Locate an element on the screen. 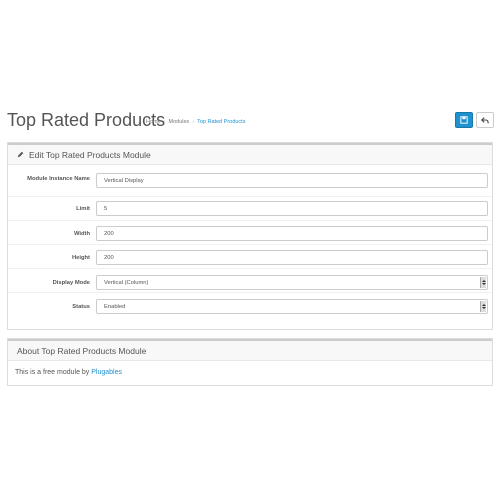 Image resolution: width=500 pixels, height=500 pixels. back-button is located at coordinates (485, 120).